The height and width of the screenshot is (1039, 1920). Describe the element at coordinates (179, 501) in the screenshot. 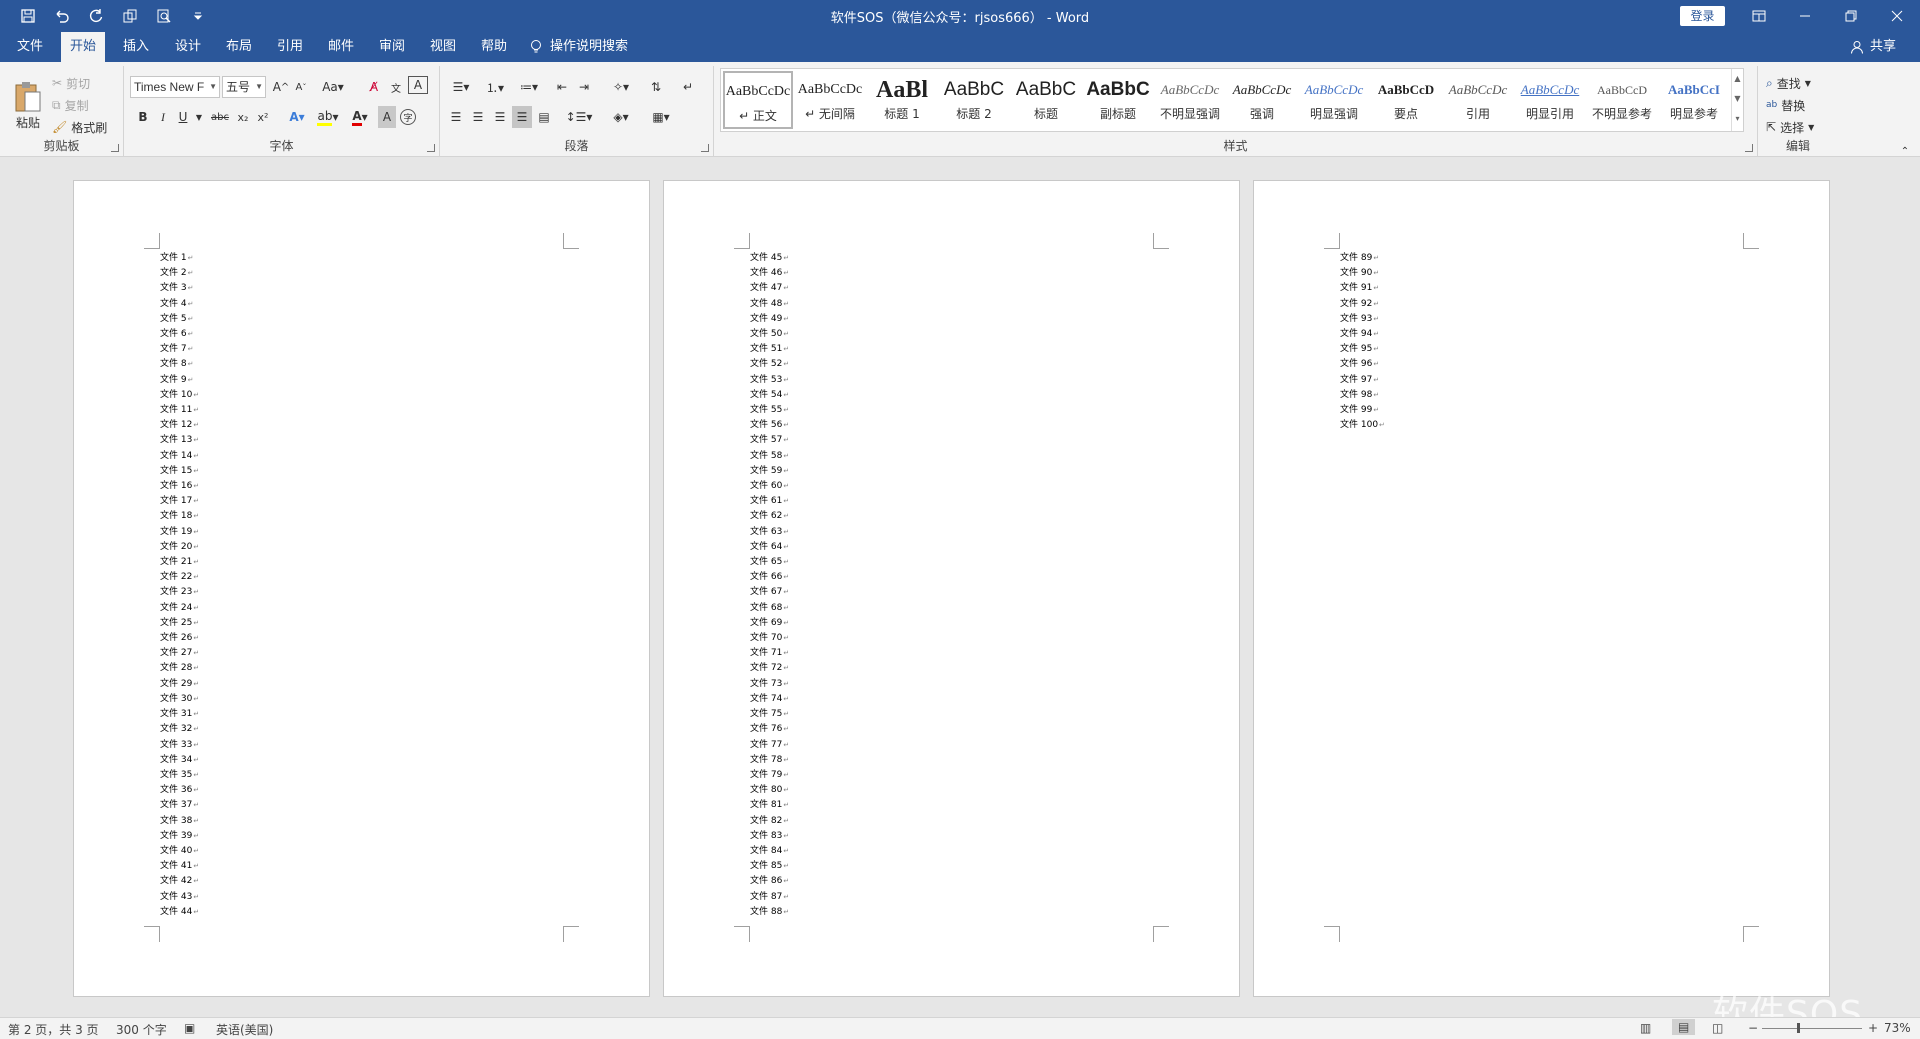

I see `paragraph-line: 文件 17` at that location.